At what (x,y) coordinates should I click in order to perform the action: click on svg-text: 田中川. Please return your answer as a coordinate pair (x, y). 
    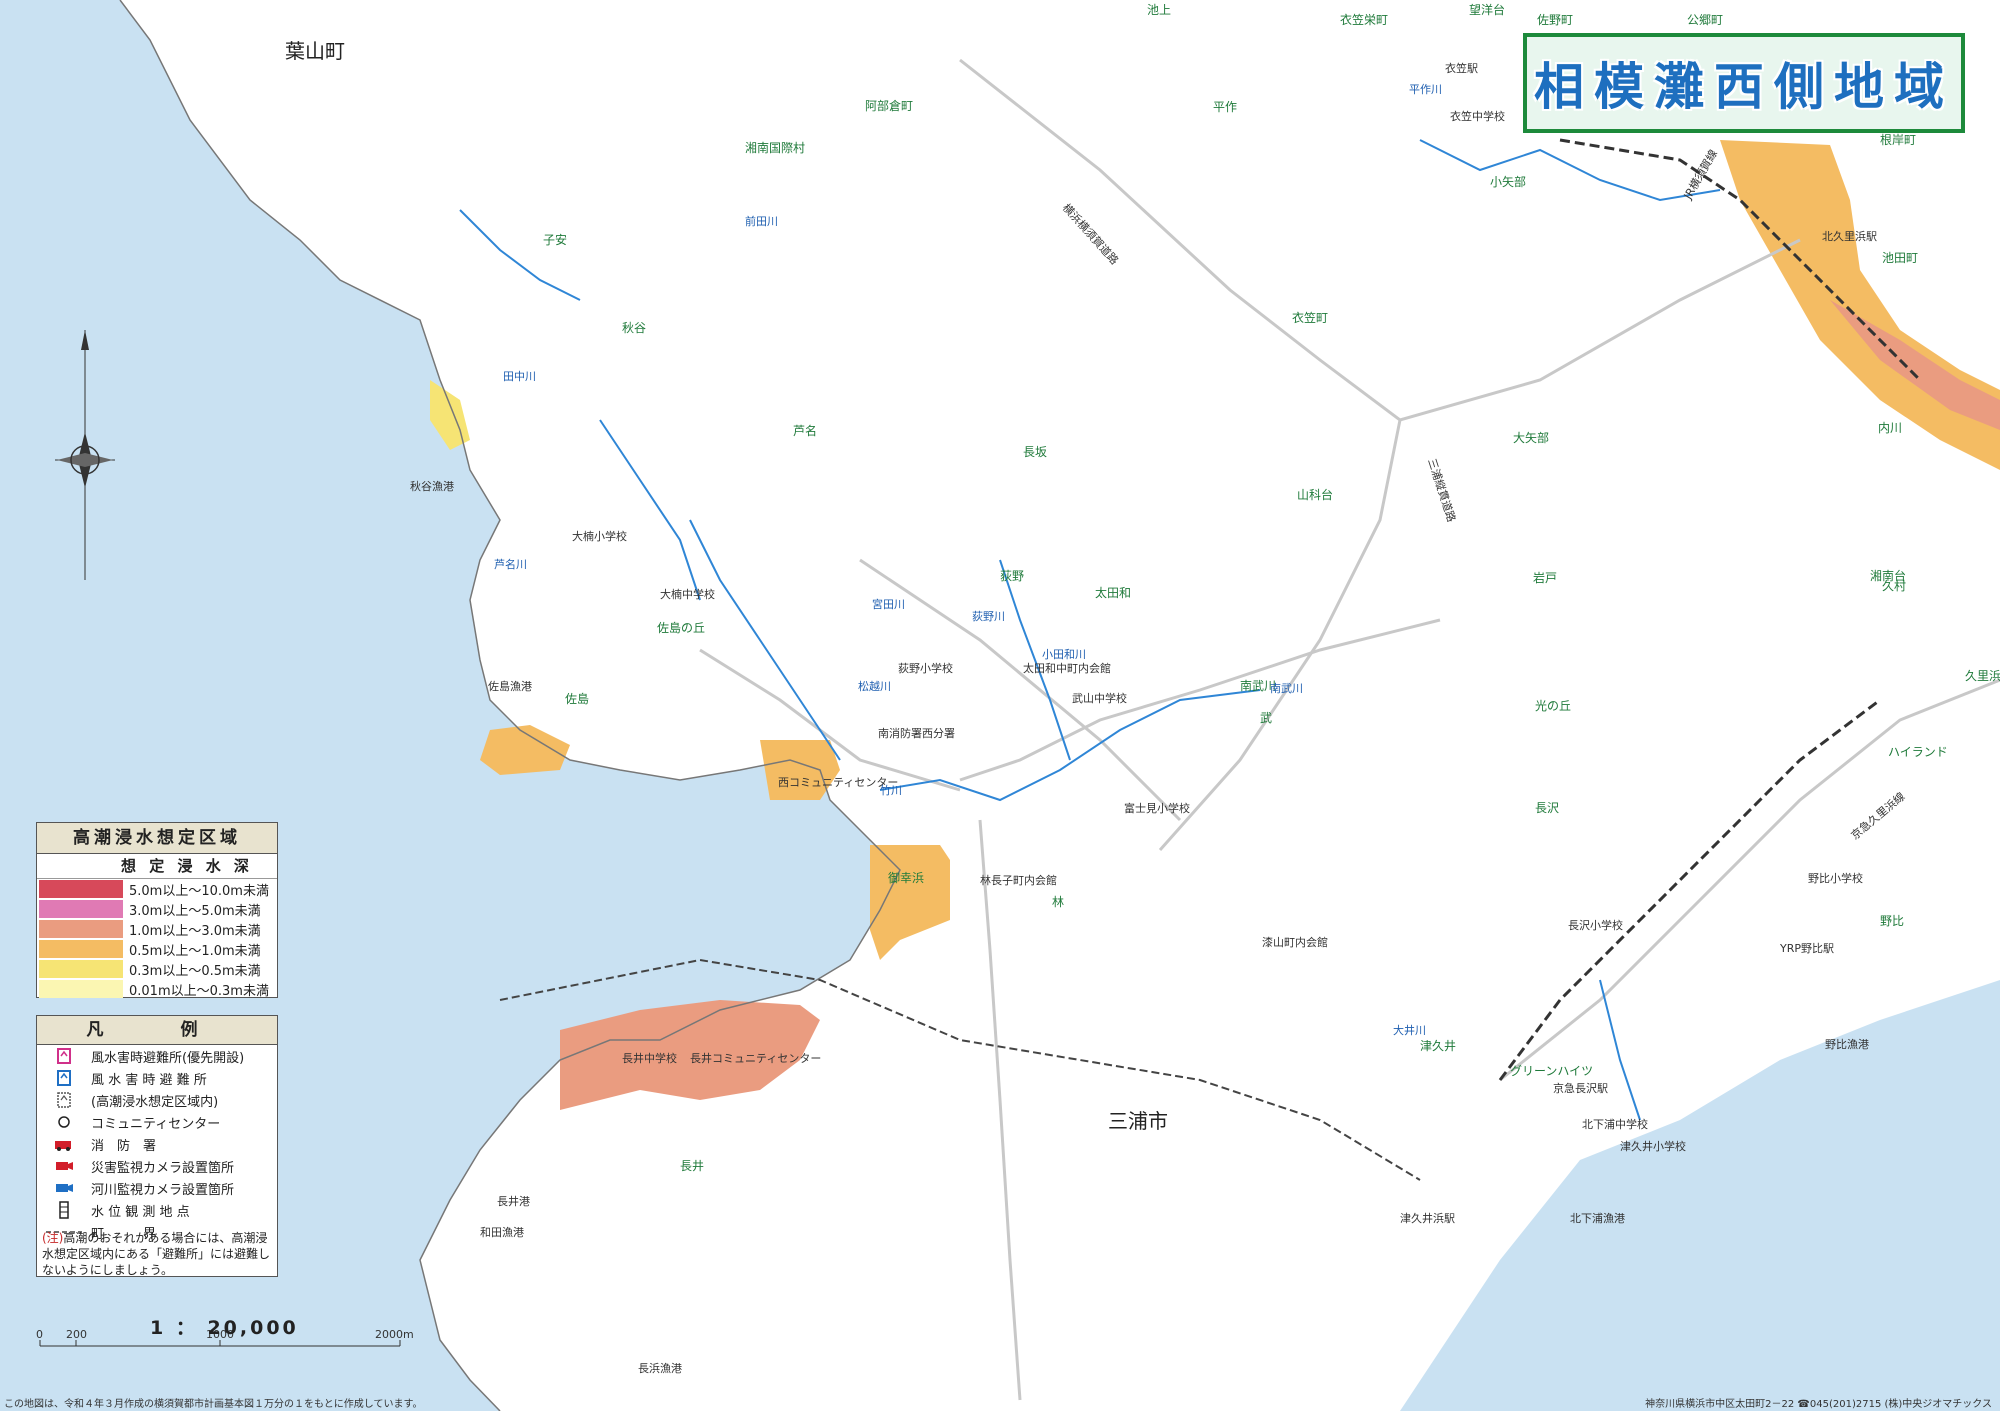
    Looking at the image, I should click on (519, 376).